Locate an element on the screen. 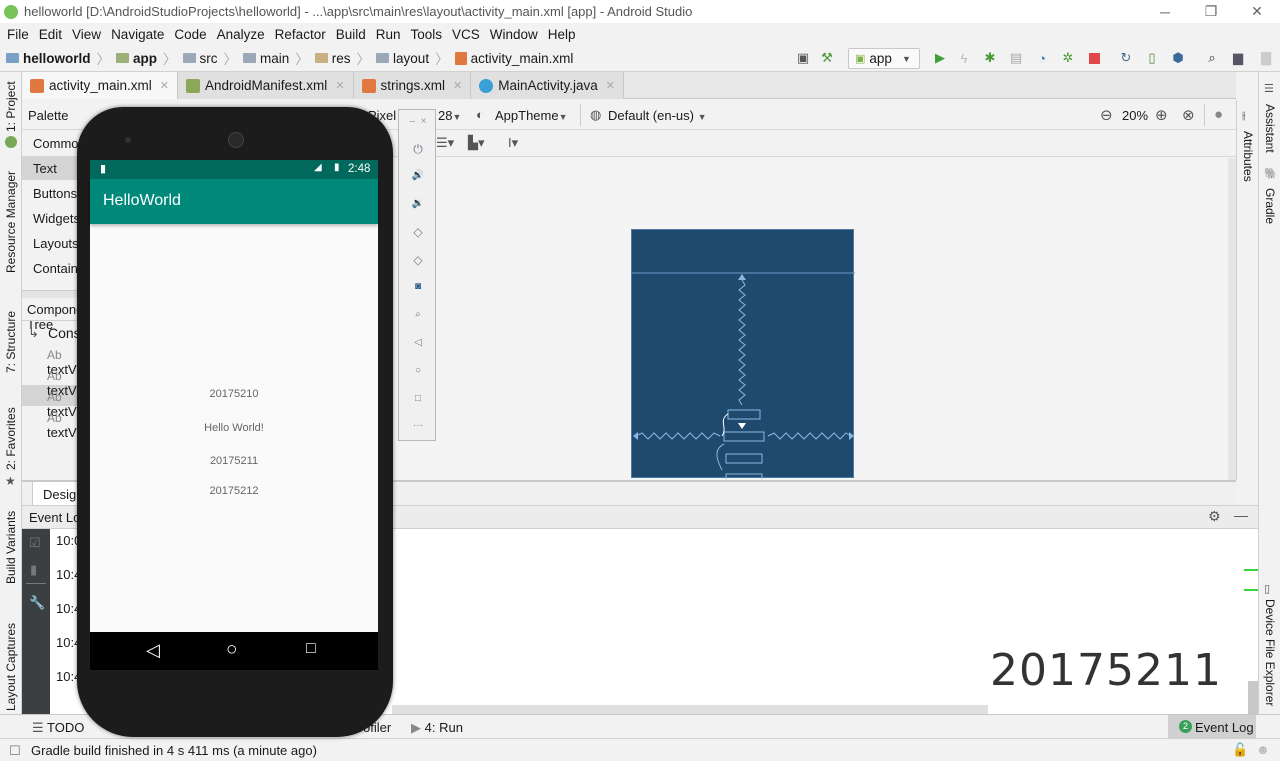  menu-help: Help is located at coordinates (562, 34).